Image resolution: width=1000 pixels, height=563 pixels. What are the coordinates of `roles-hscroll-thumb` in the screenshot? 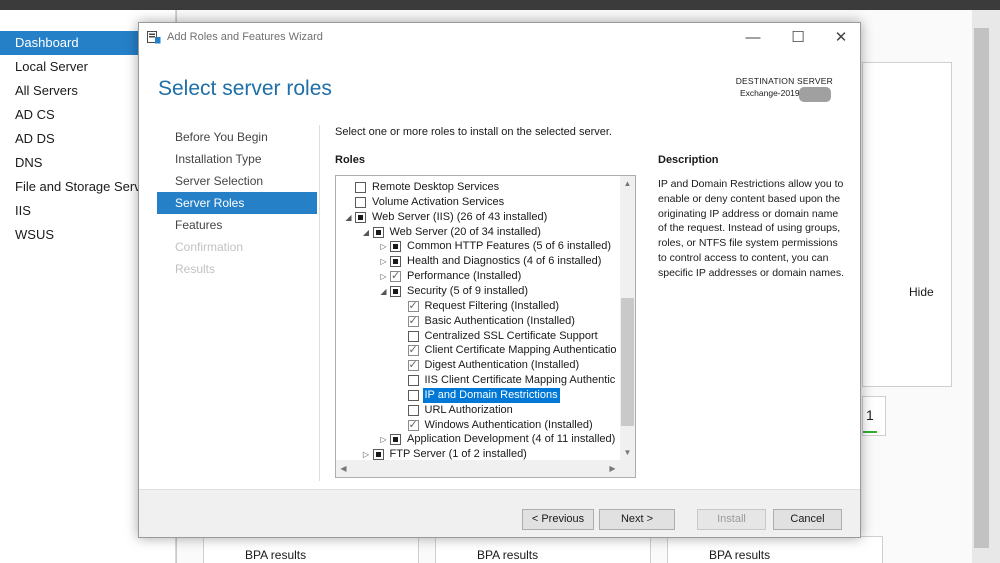 It's located at (478, 468).